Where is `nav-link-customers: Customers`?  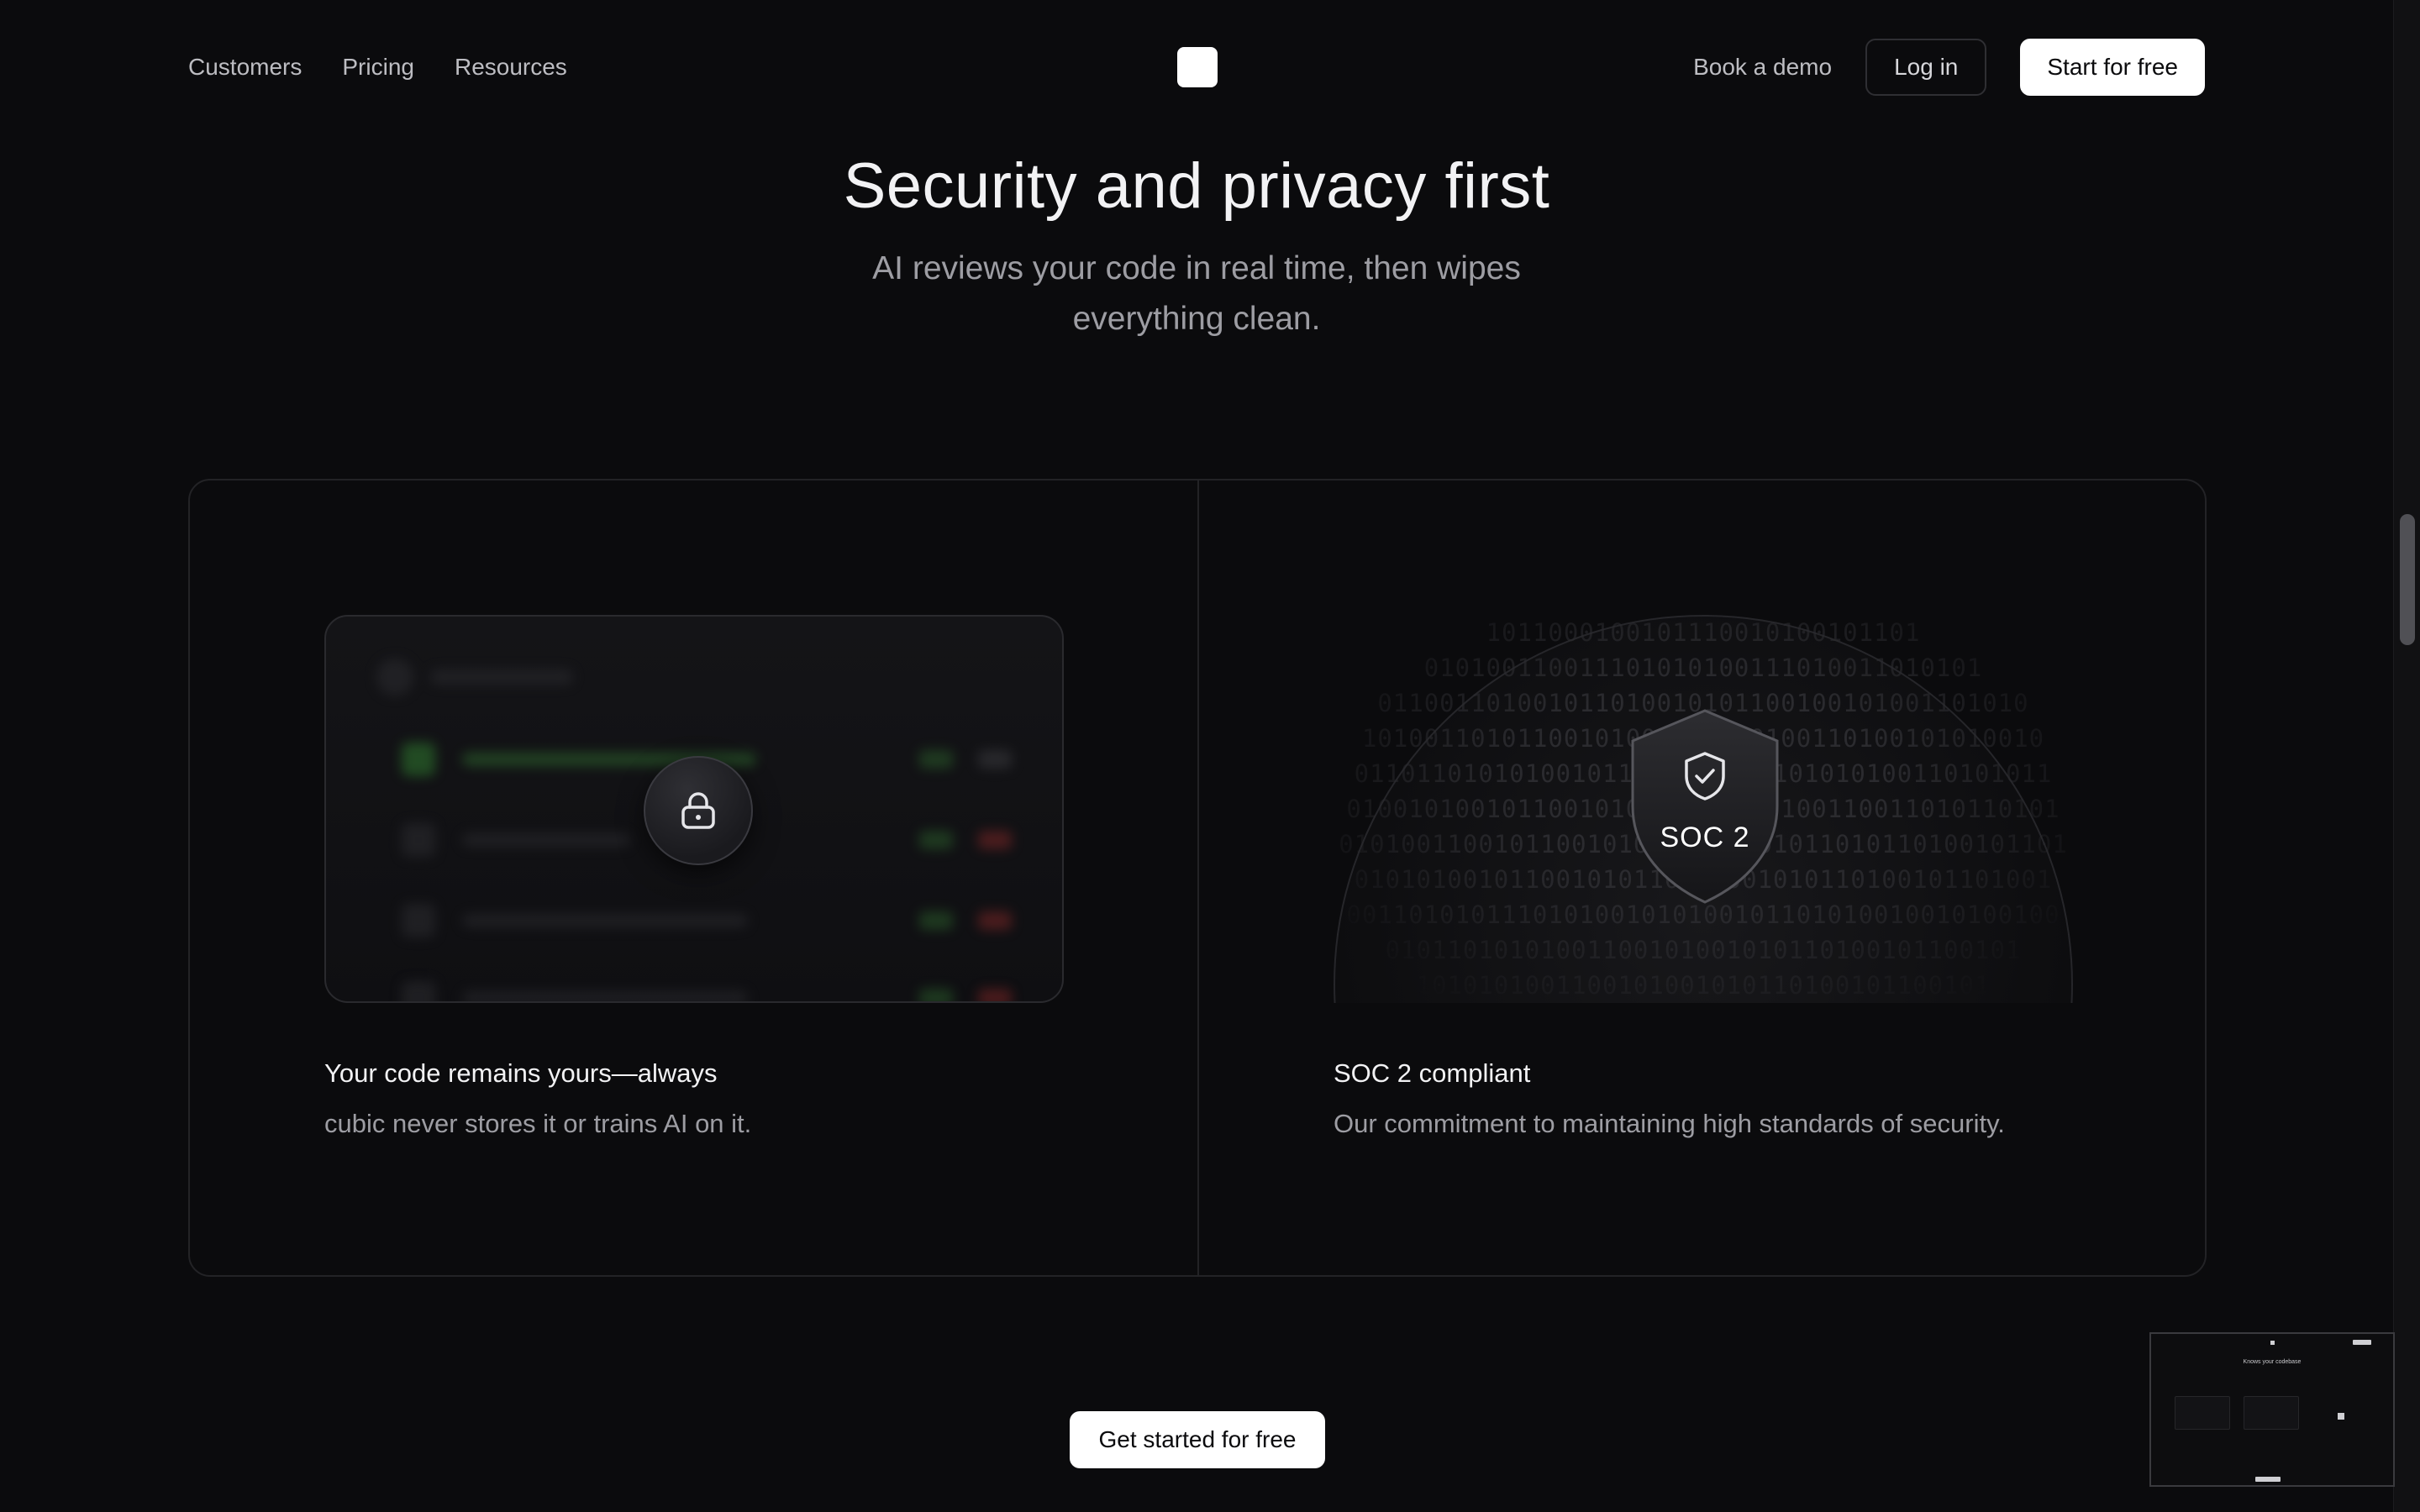
nav-link-customers: Customers is located at coordinates (245, 67).